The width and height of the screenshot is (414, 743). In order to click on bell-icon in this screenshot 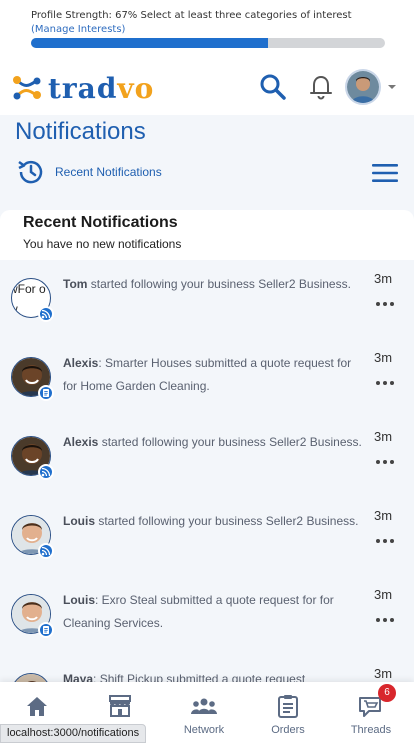, I will do `click(321, 87)`.